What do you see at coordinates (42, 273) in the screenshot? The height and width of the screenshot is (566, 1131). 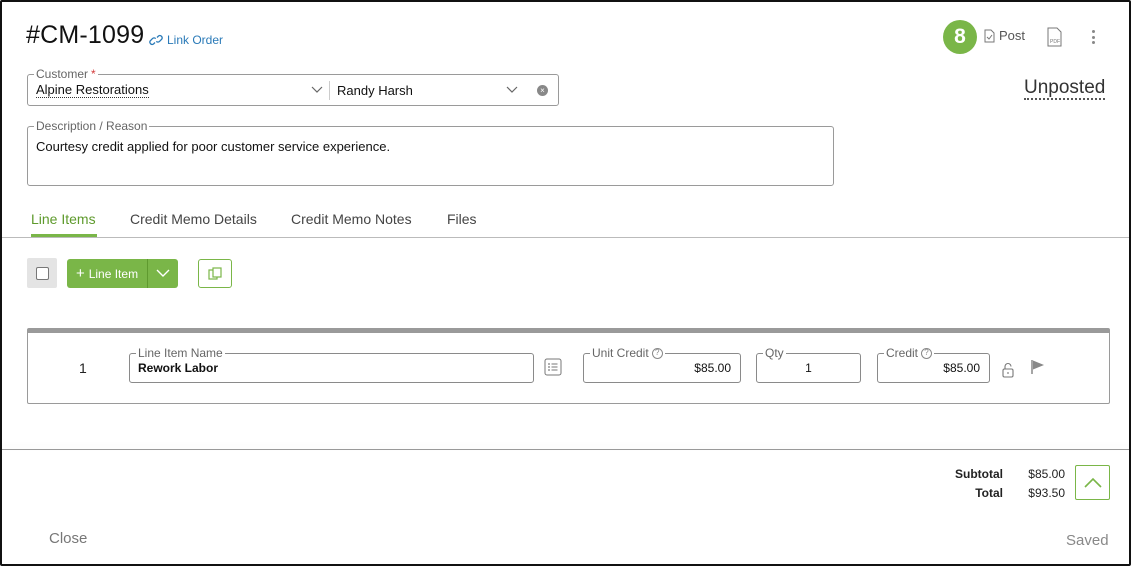 I see `select-all-checkbox` at bounding box center [42, 273].